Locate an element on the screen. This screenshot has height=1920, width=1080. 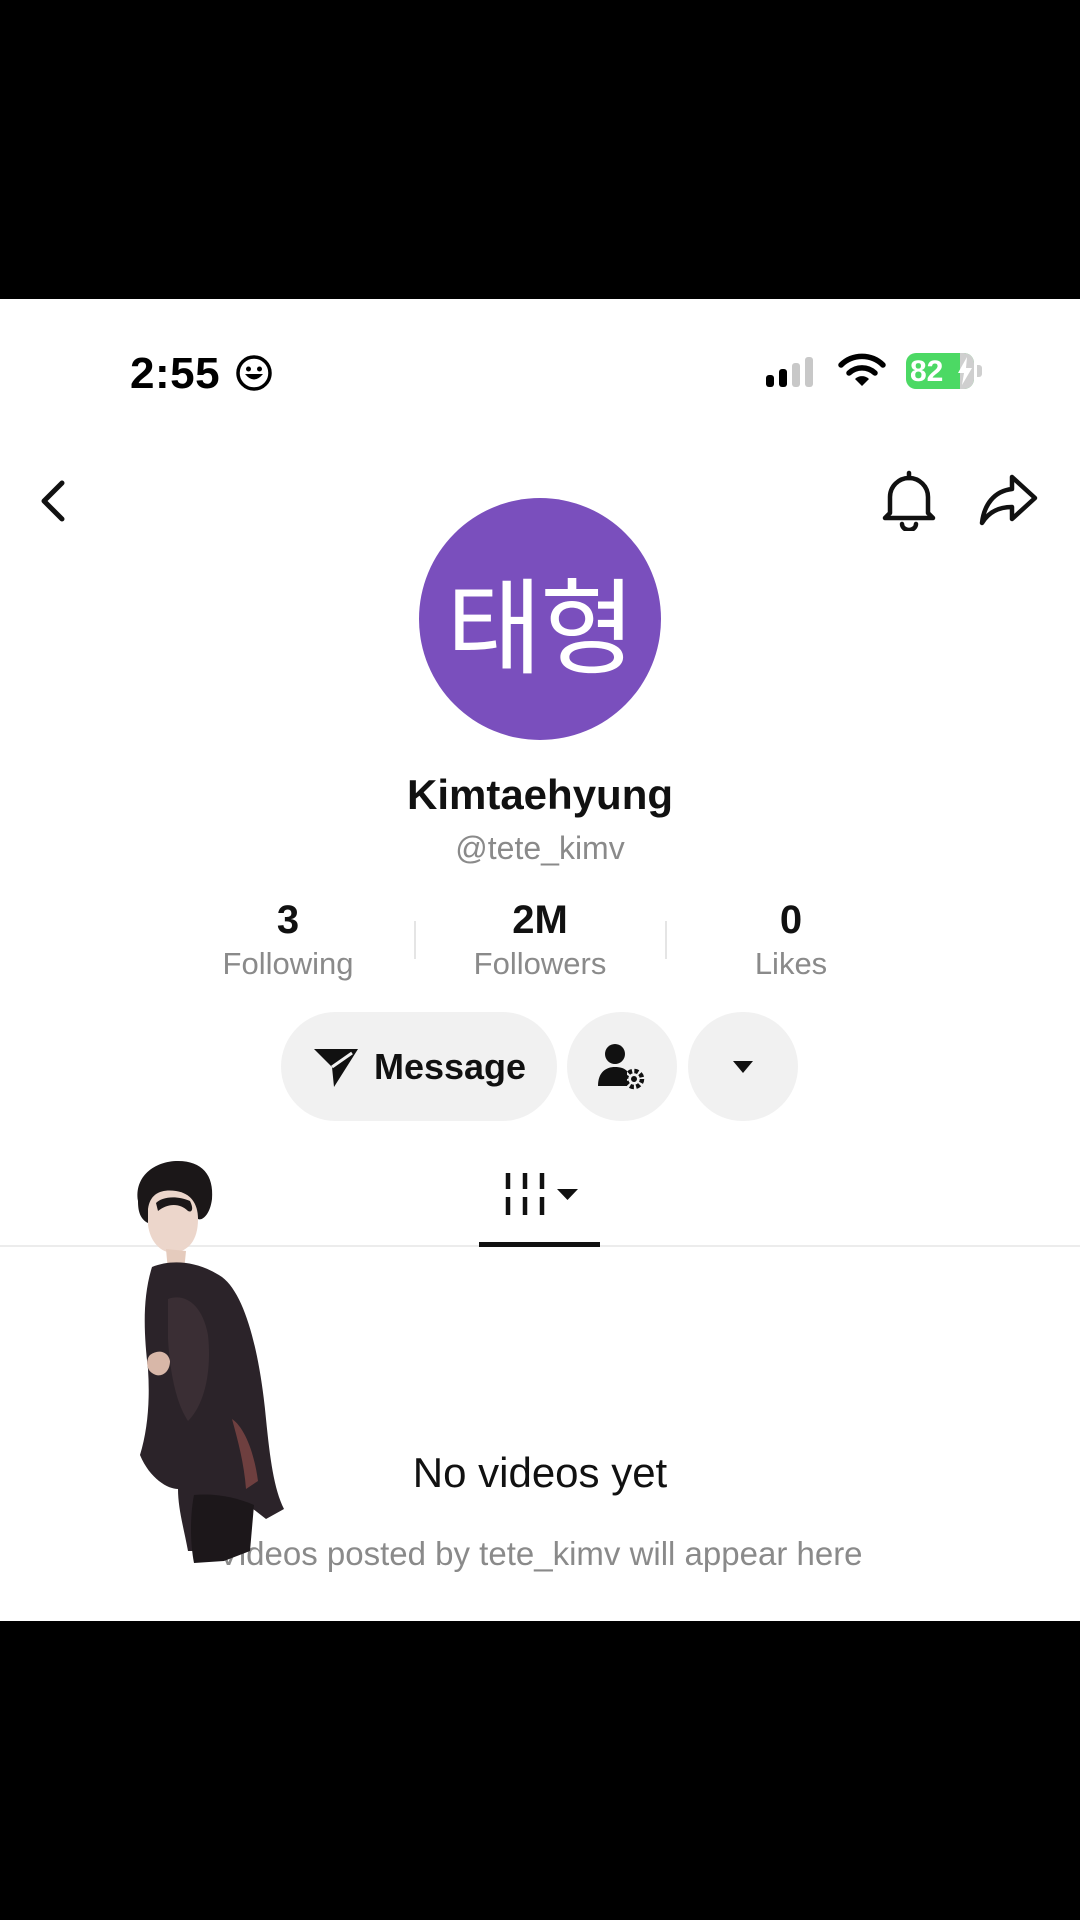
active-tab-indicator is located at coordinates (539, 1244).